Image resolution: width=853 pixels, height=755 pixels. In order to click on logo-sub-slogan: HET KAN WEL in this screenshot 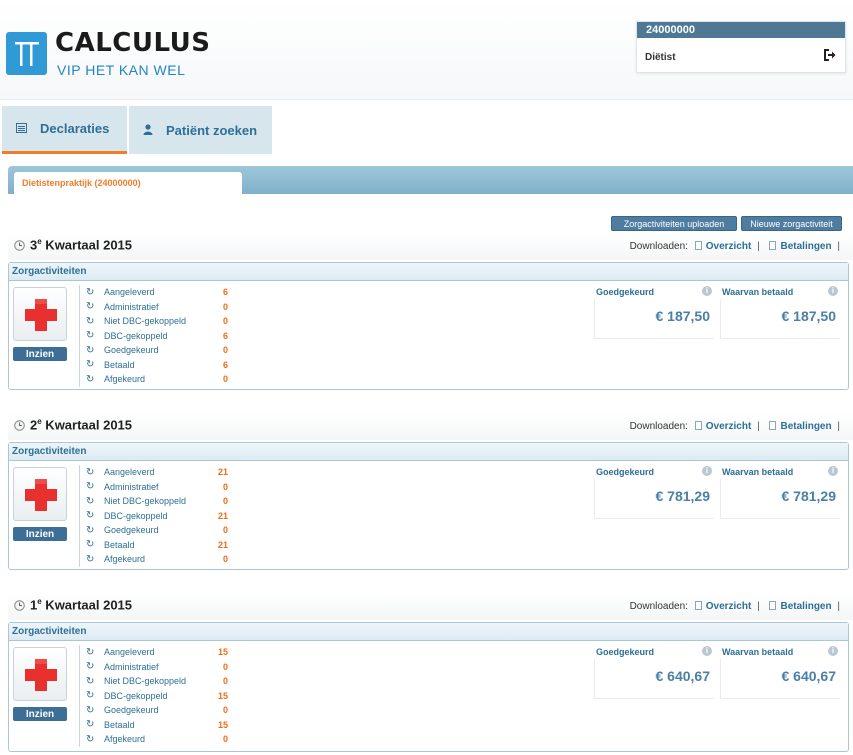, I will do `click(135, 70)`.